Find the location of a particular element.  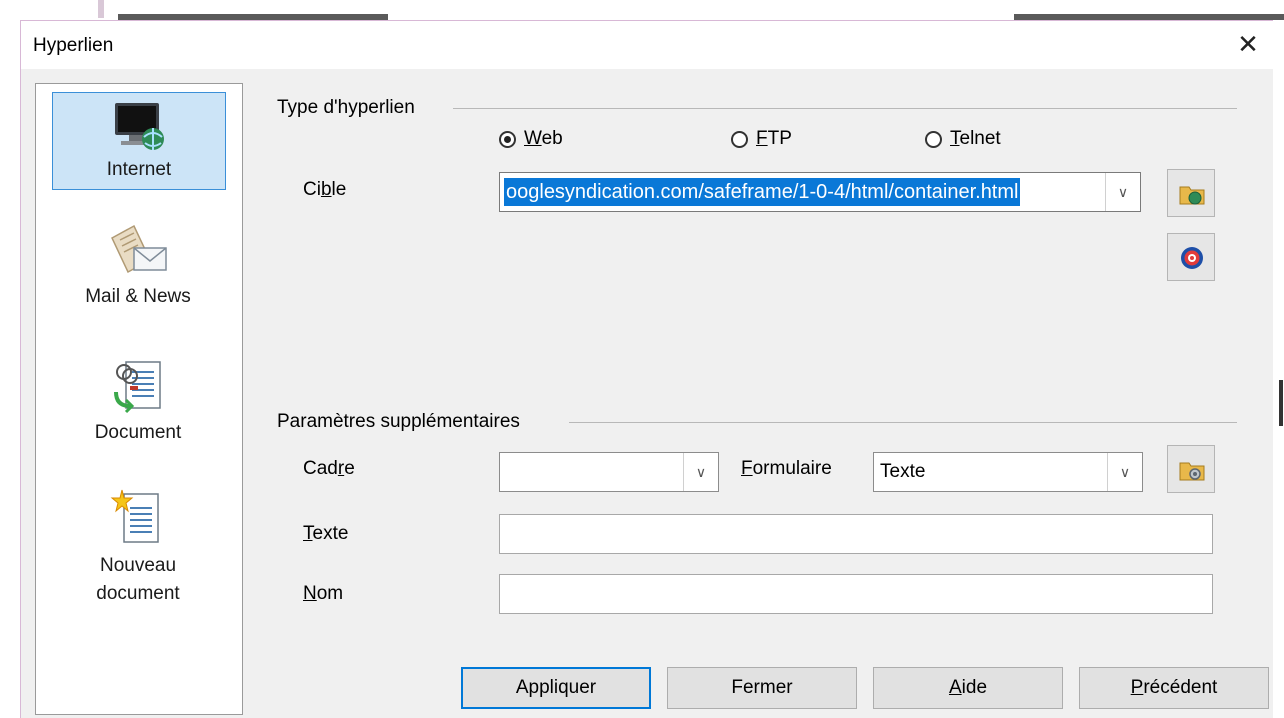

new-document-icon is located at coordinates (134, 516).